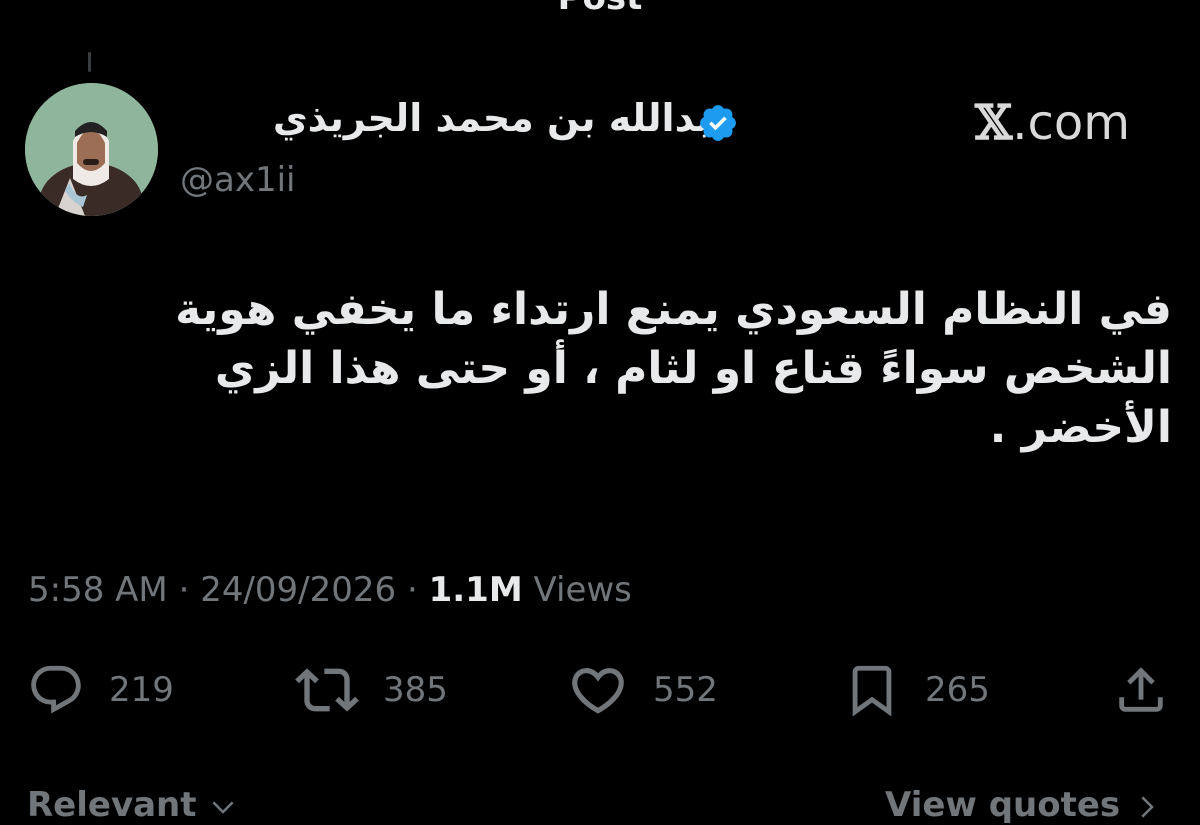 The image size is (1200, 825). What do you see at coordinates (327, 690) in the screenshot?
I see `repost-icon` at bounding box center [327, 690].